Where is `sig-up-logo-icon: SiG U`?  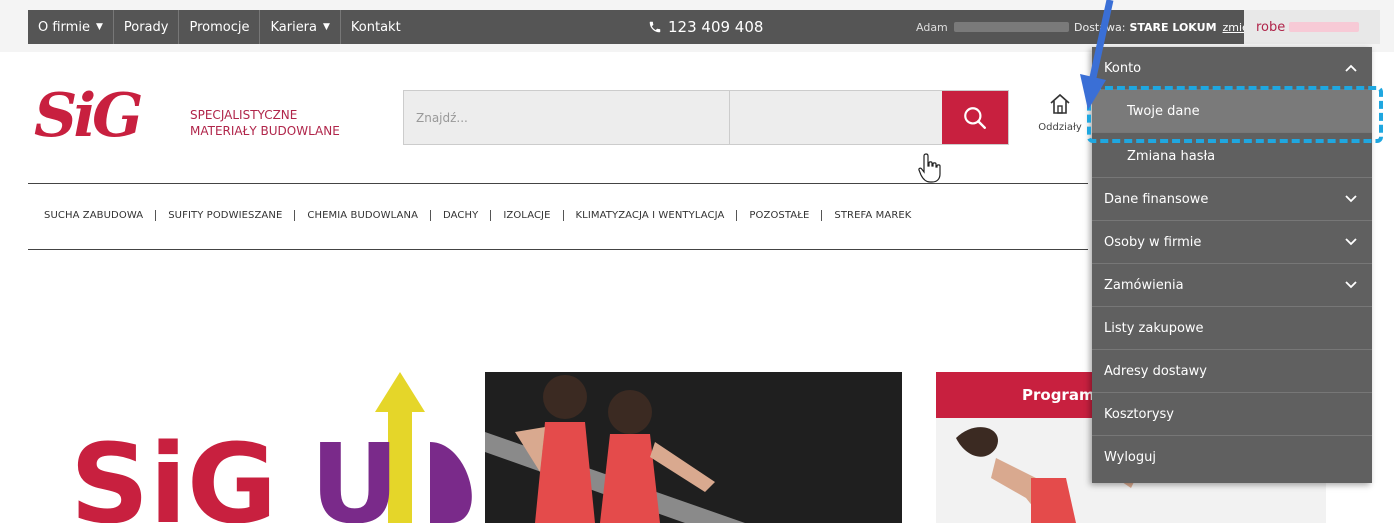
sig-up-logo-icon: SiG U is located at coordinates (271, 447).